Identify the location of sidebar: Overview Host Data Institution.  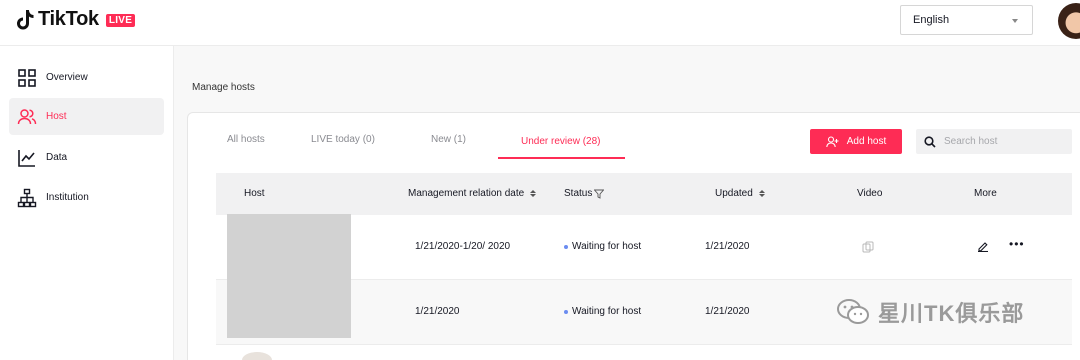
(87, 203).